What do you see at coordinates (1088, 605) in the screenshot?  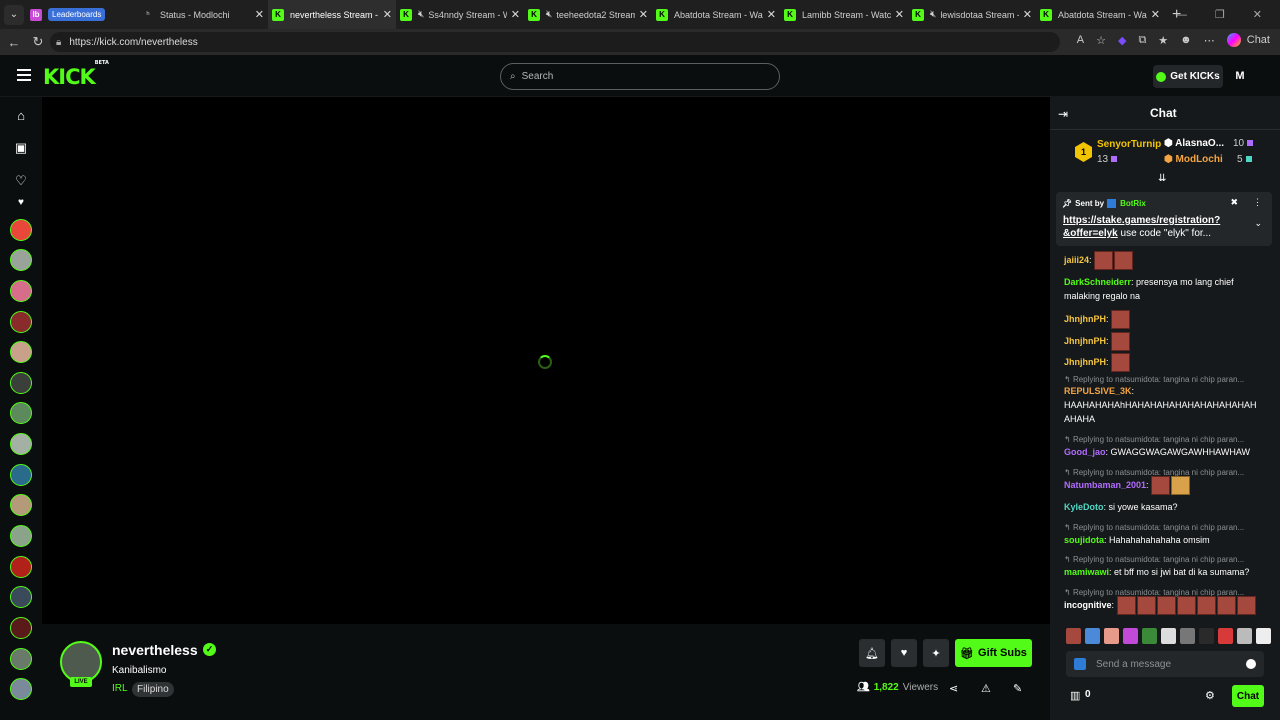 I see `chat-username: incognitive` at bounding box center [1088, 605].